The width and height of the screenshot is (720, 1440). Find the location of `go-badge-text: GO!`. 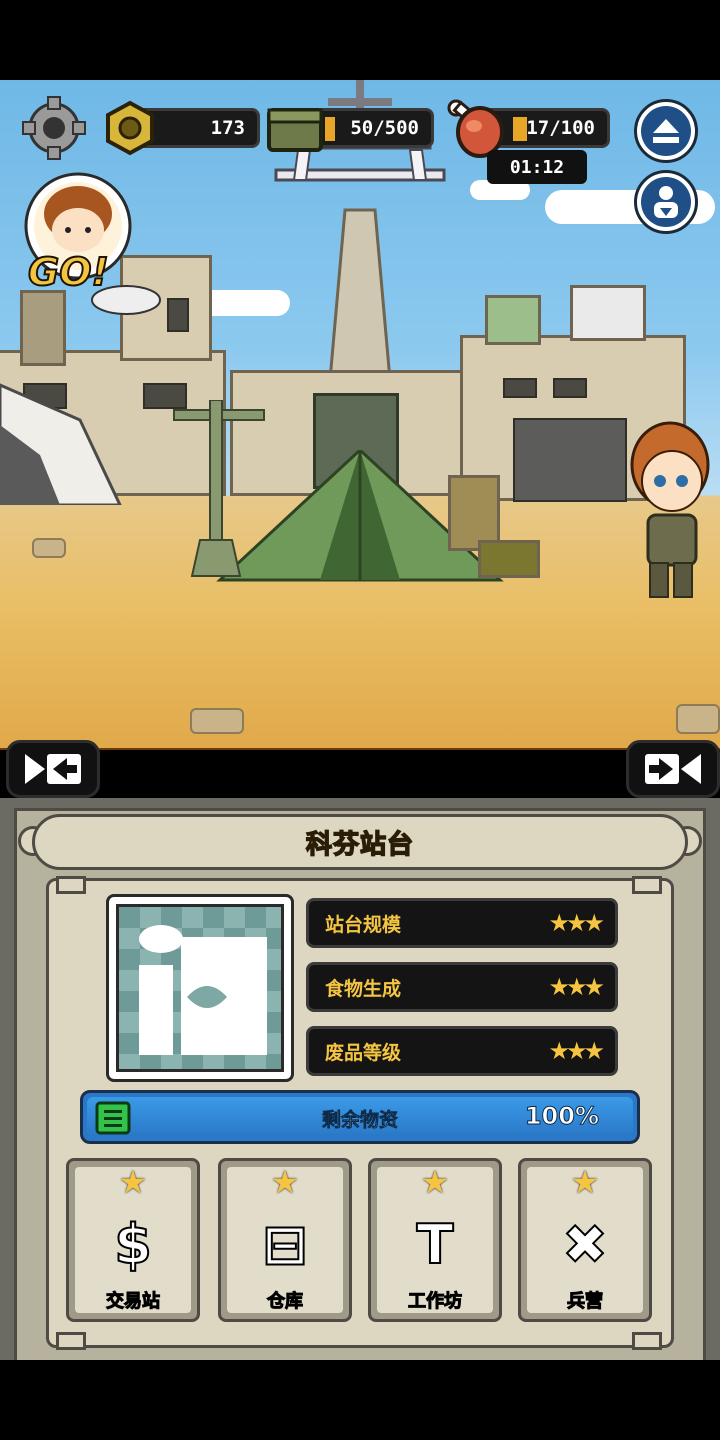

go-badge-text: GO! is located at coordinates (68, 272).